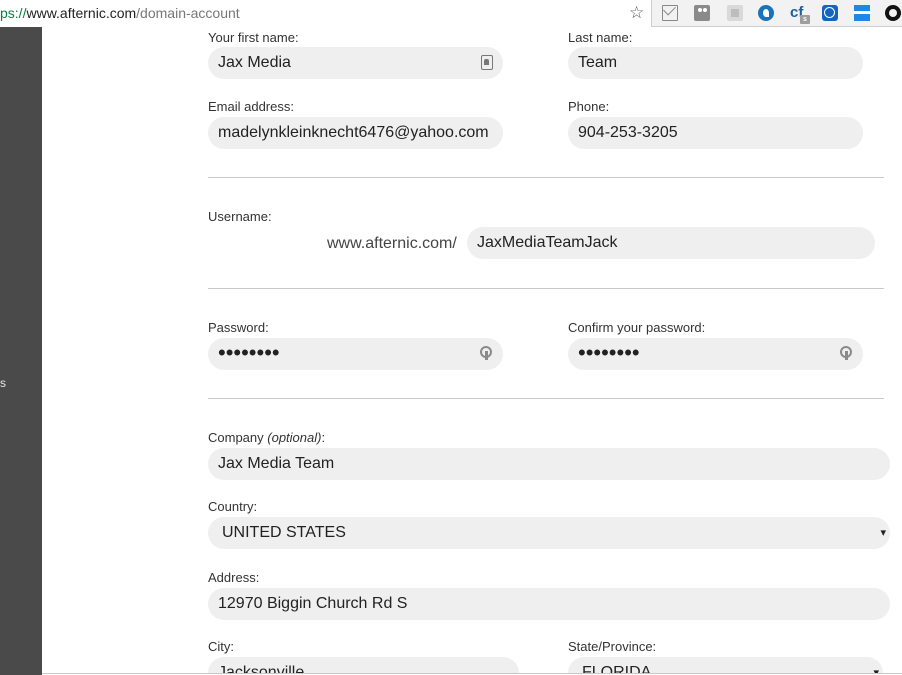  Describe the element at coordinates (549, 533) in the screenshot. I see `country-select: UNITED STATES ▾` at that location.